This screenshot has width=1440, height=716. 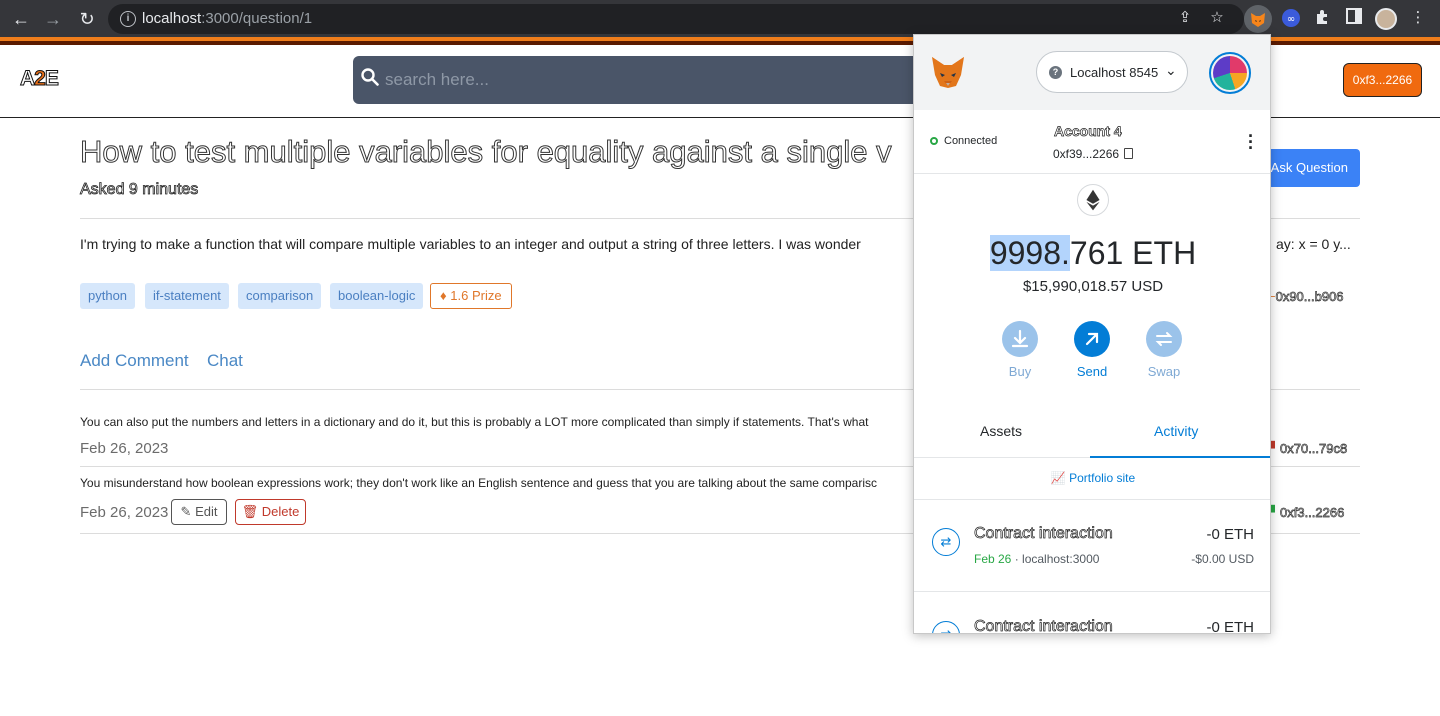 I want to click on chevron-down-icon: ⌄, so click(x=1171, y=70).